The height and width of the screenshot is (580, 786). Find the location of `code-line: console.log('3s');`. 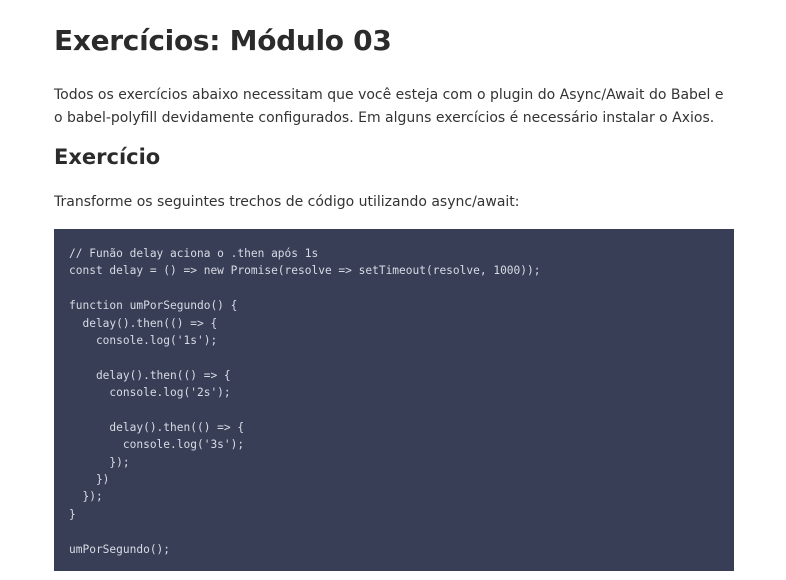

code-line: console.log('3s'); is located at coordinates (157, 445).